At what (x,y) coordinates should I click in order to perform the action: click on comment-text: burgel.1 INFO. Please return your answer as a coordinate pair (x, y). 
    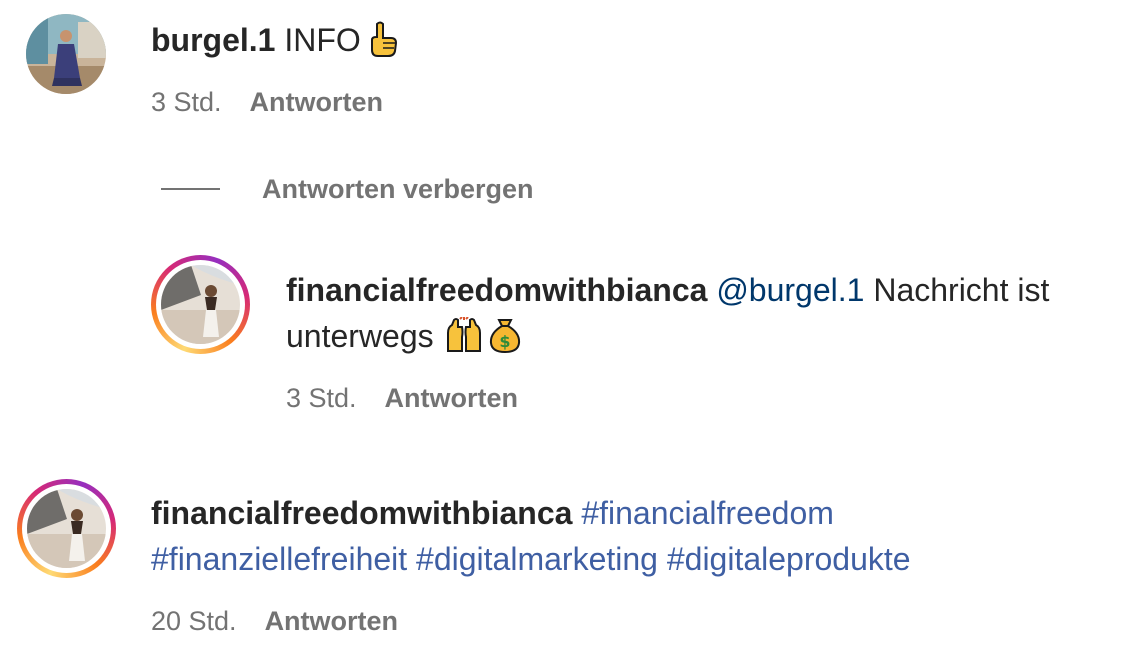
    Looking at the image, I should click on (274, 43).